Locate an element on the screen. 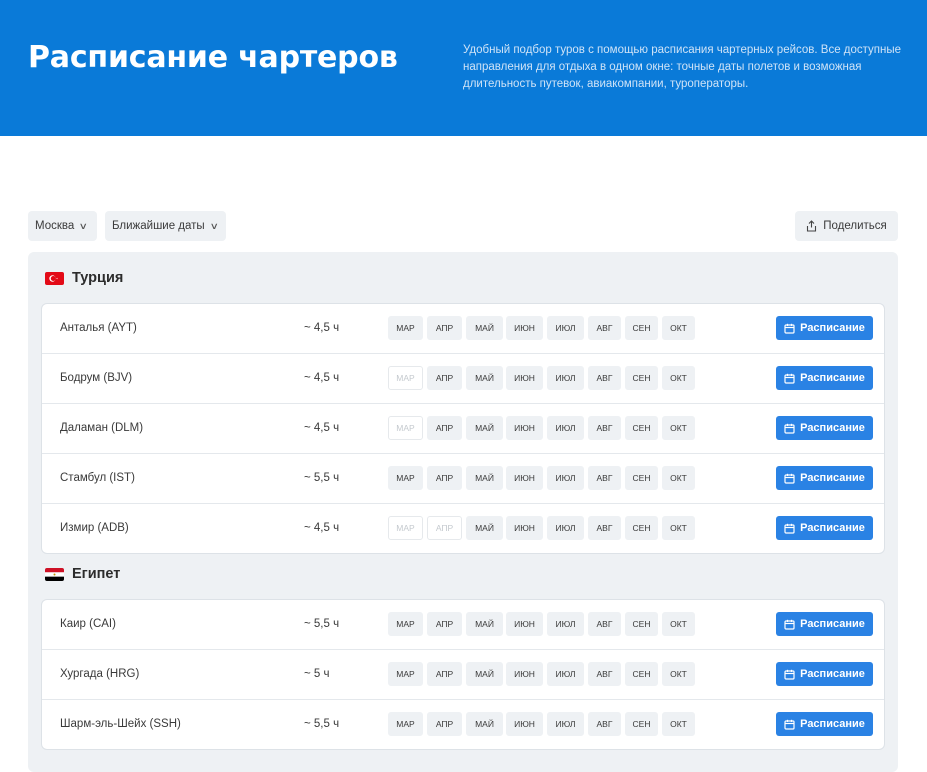 The height and width of the screenshot is (772, 927). turkey-flag-icon is located at coordinates (54, 278).